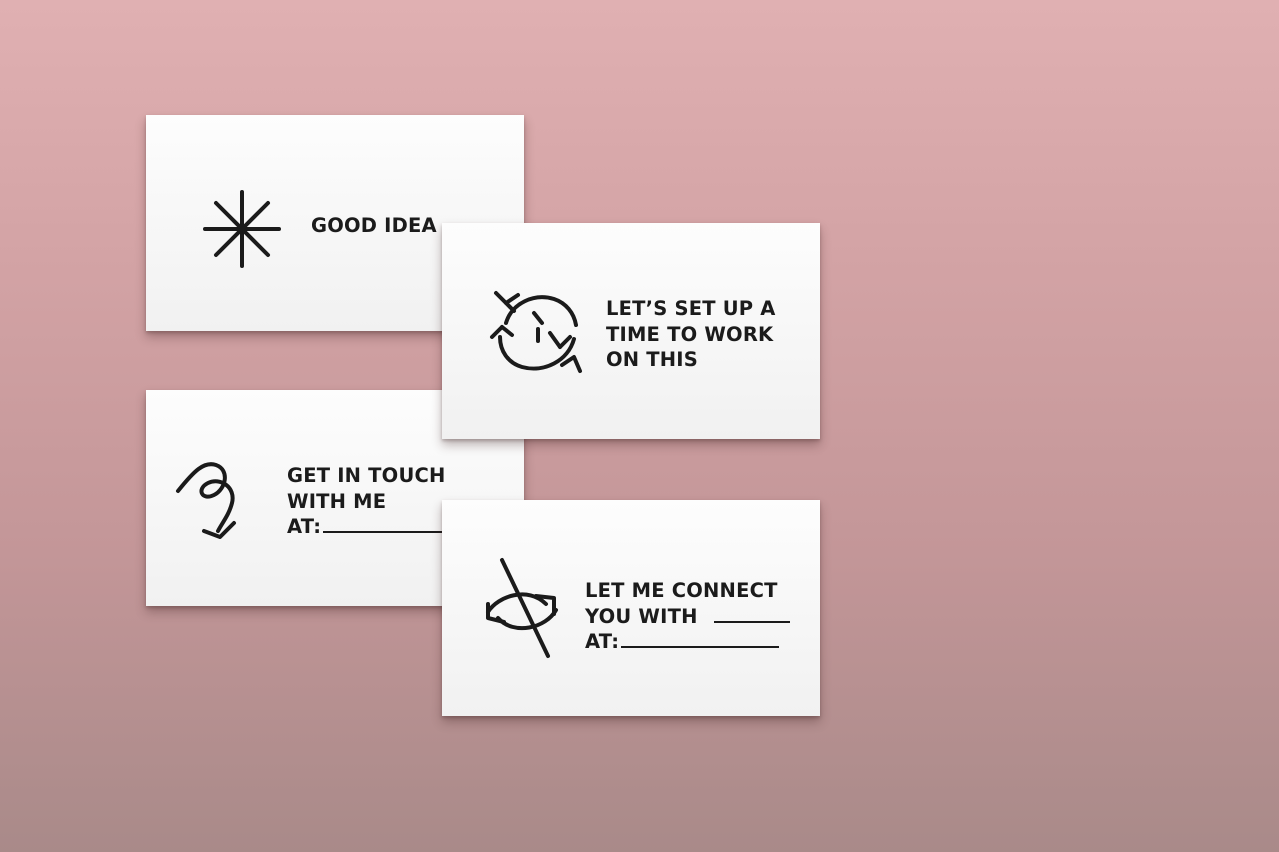 The height and width of the screenshot is (852, 1279). Describe the element at coordinates (242, 230) in the screenshot. I see `asterisk-star-icon` at that location.